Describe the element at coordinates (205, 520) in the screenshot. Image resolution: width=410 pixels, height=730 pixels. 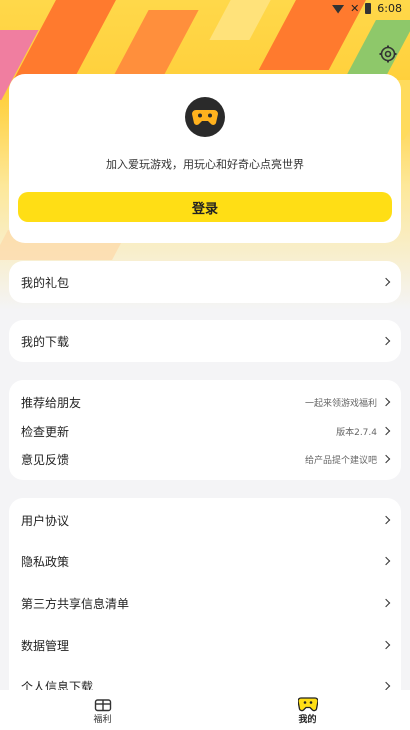
I see `menu-item-user-agreement: 用户协议` at that location.